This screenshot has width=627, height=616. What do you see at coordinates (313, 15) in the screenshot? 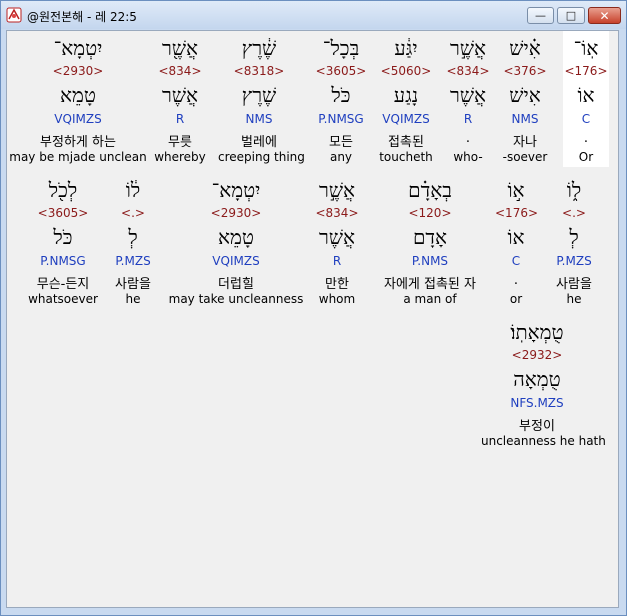
I see `title-bar: @원전본해 - 레 22:5 — □ ✕` at bounding box center [313, 15].